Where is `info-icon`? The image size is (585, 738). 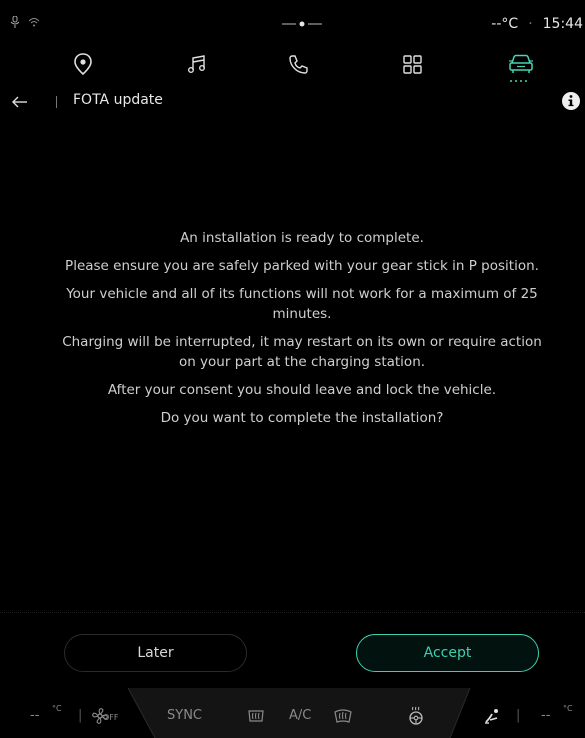 info-icon is located at coordinates (571, 101).